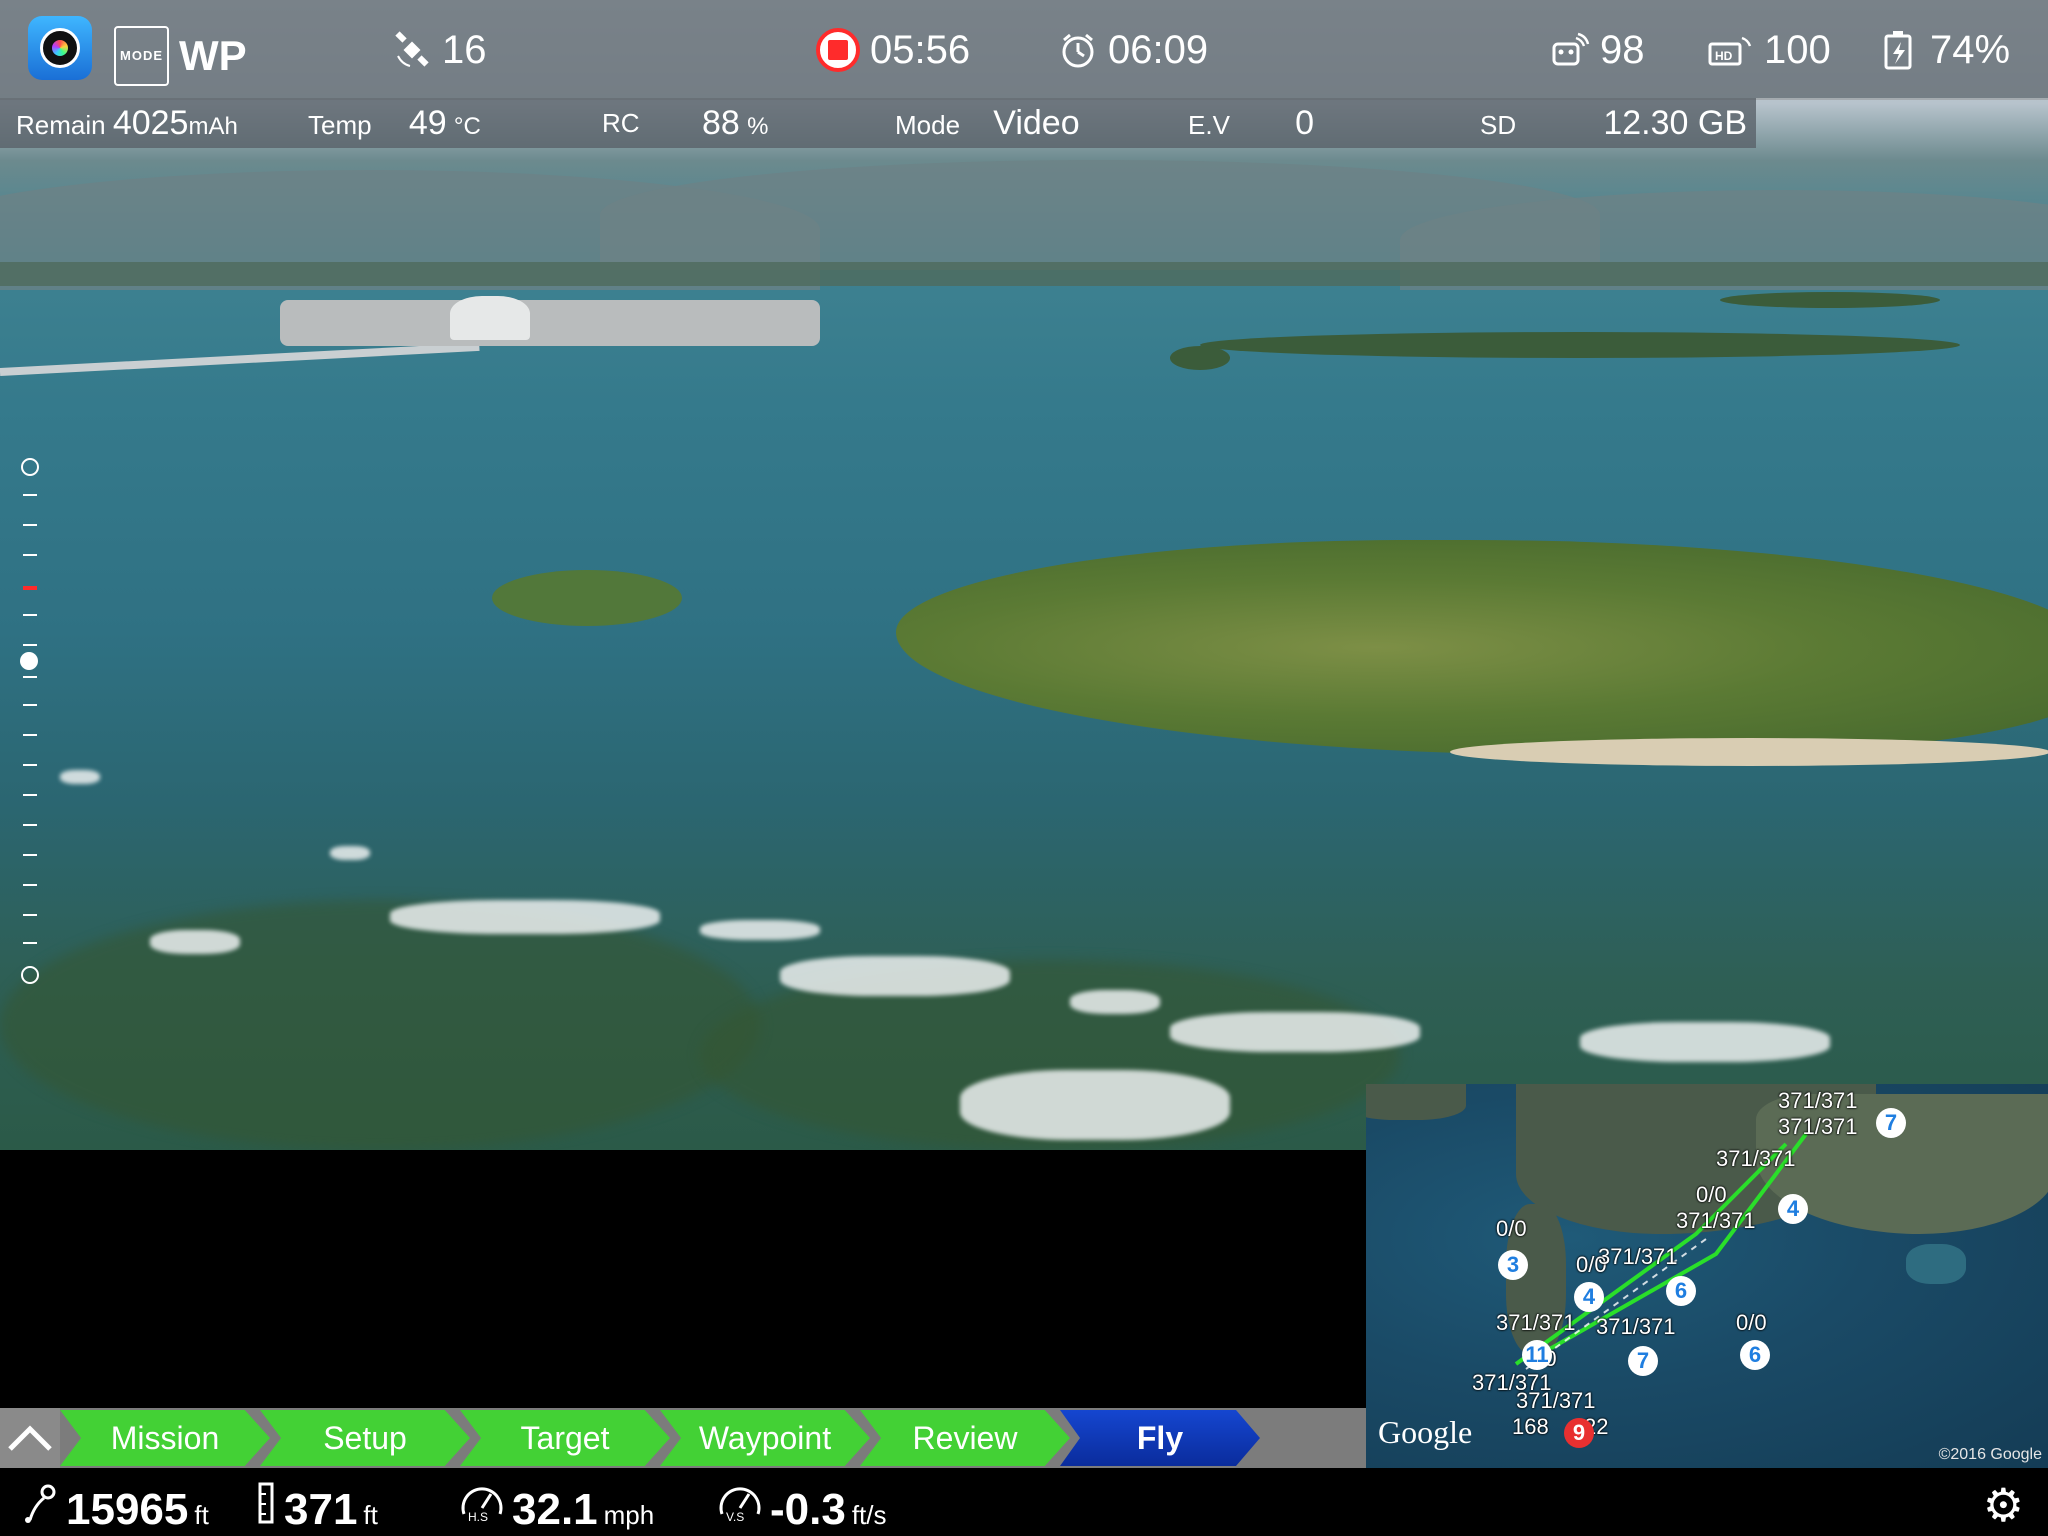 The width and height of the screenshot is (2048, 1536). Describe the element at coordinates (30, 467) in the screenshot. I see `slider-top-cap` at that location.